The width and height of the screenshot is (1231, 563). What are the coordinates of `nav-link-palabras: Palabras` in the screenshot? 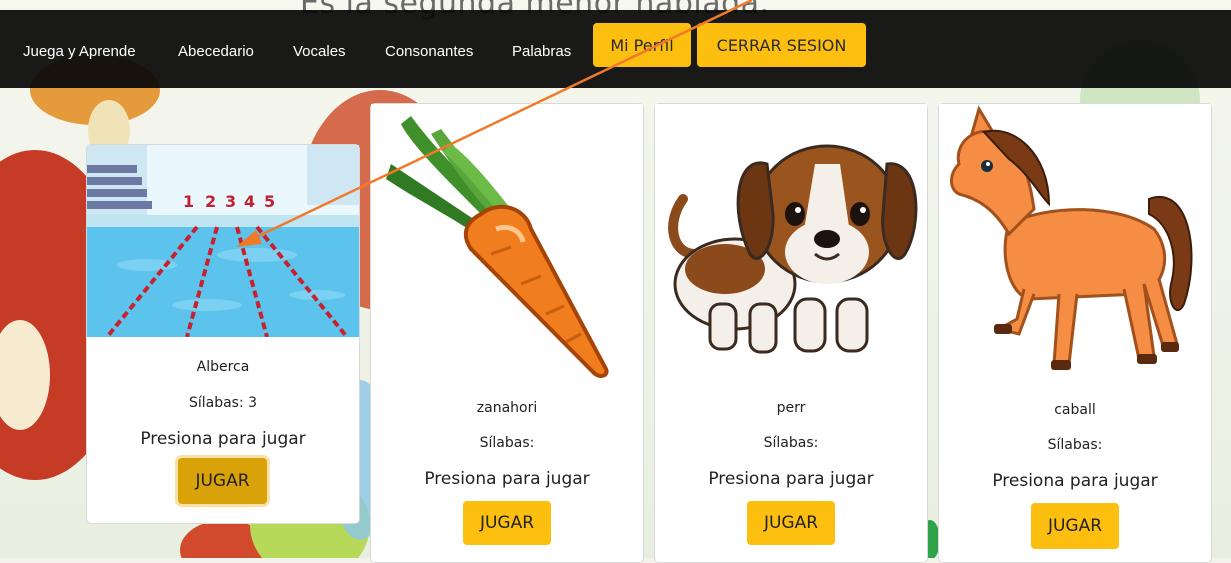 It's located at (541, 51).